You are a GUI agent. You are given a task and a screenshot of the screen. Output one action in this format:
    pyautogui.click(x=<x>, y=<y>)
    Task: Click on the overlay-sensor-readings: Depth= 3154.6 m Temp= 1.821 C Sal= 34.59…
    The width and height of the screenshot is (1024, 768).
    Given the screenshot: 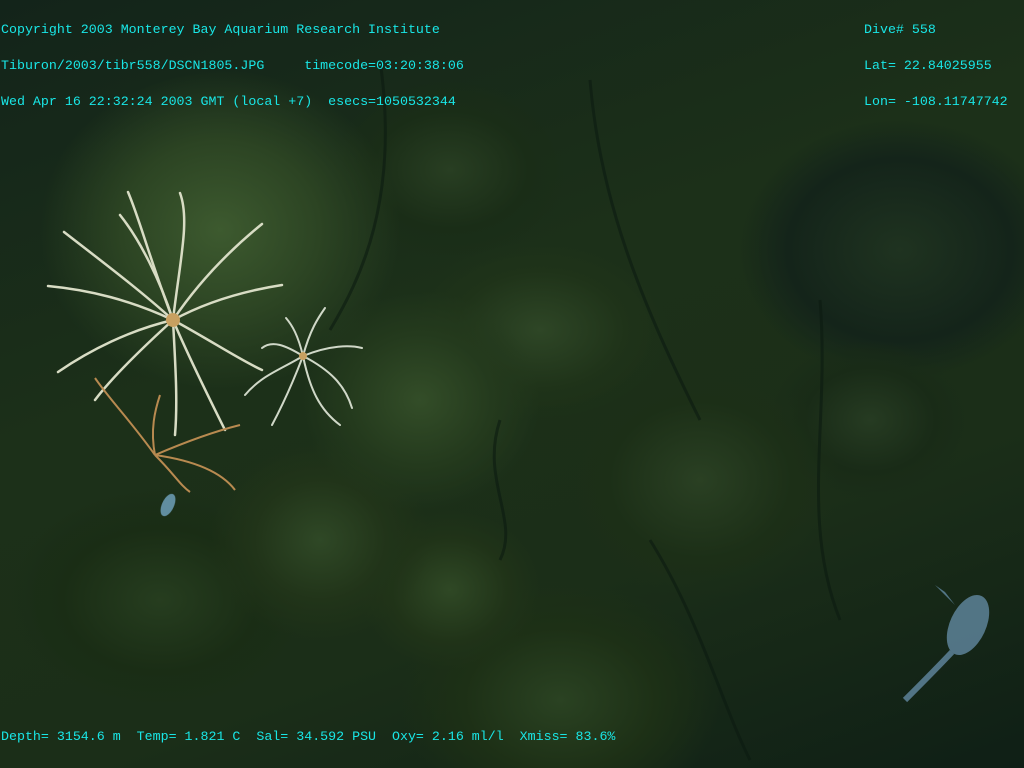 What is the action you would take?
    pyautogui.click(x=308, y=737)
    